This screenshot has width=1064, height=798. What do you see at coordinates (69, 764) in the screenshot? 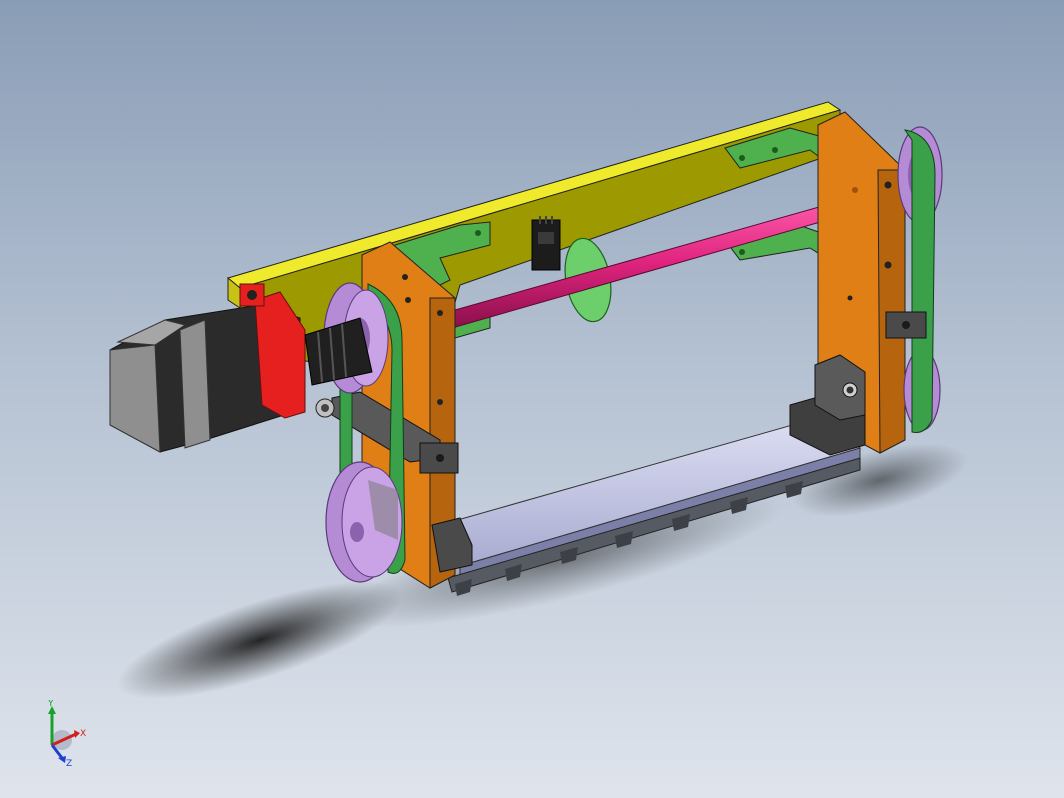
I see `z-axis-label: Z` at bounding box center [69, 764].